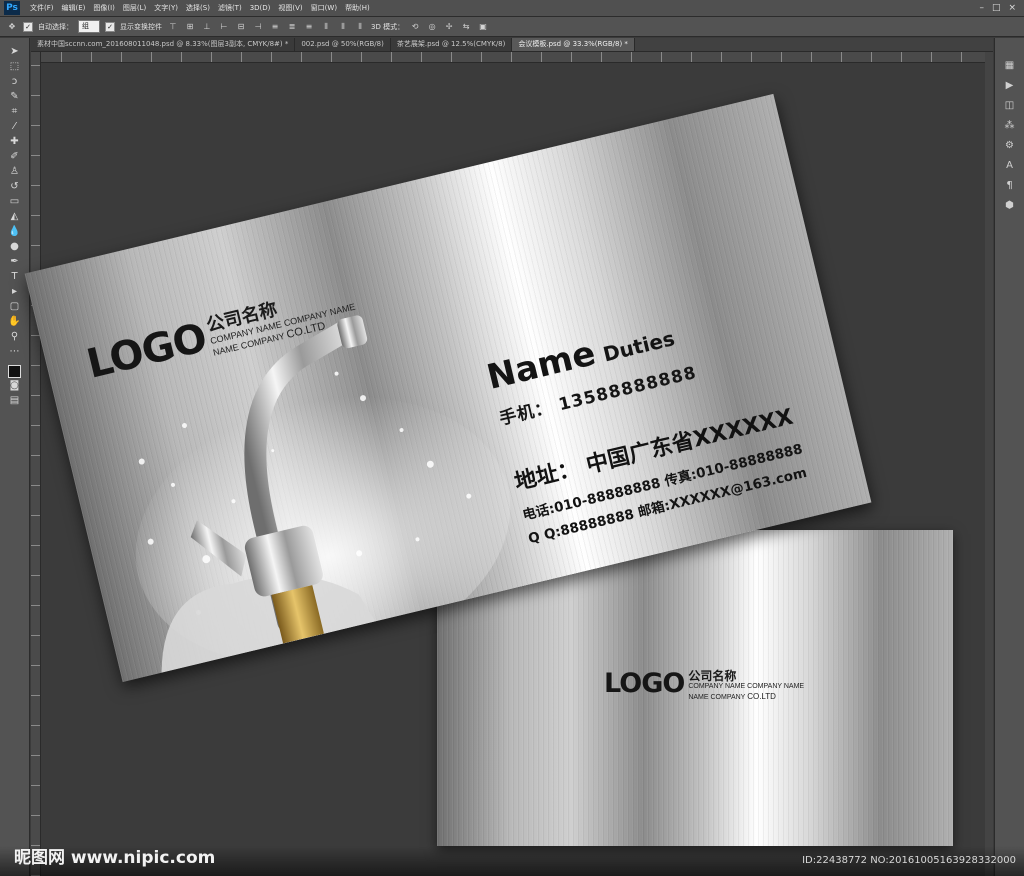  Describe the element at coordinates (989, 464) in the screenshot. I see `canvas-scrollbar` at that location.